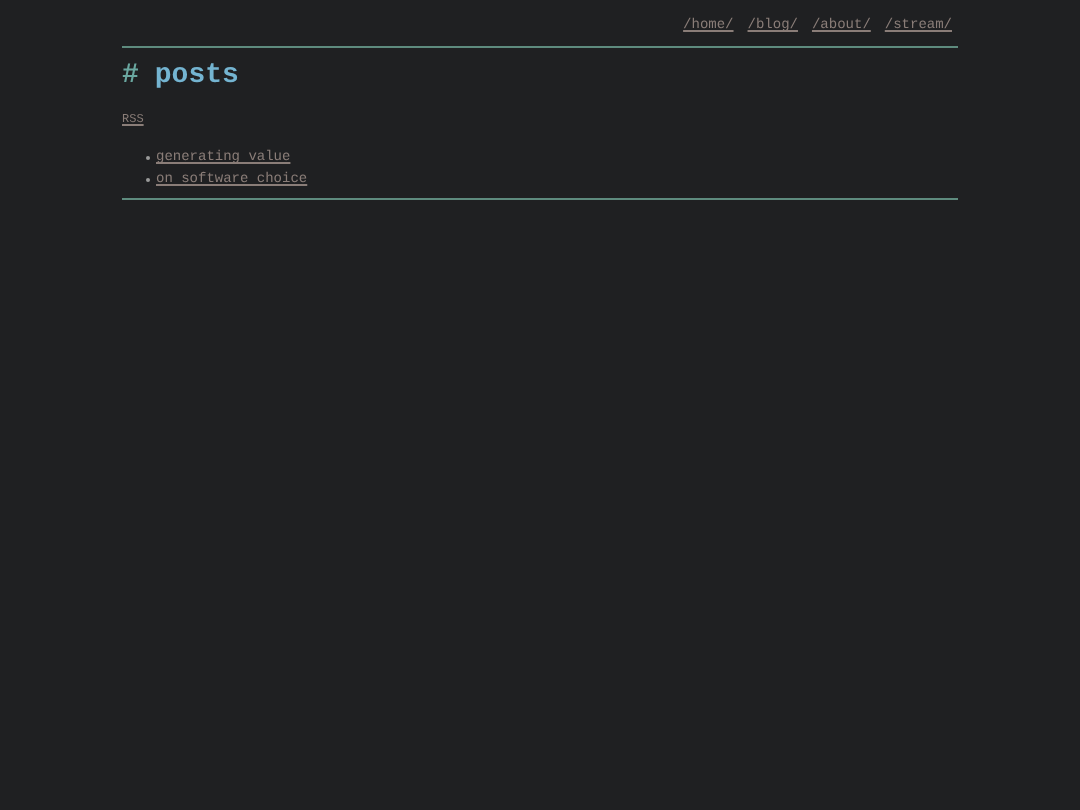  I want to click on heading-marker: #, so click(130, 76).